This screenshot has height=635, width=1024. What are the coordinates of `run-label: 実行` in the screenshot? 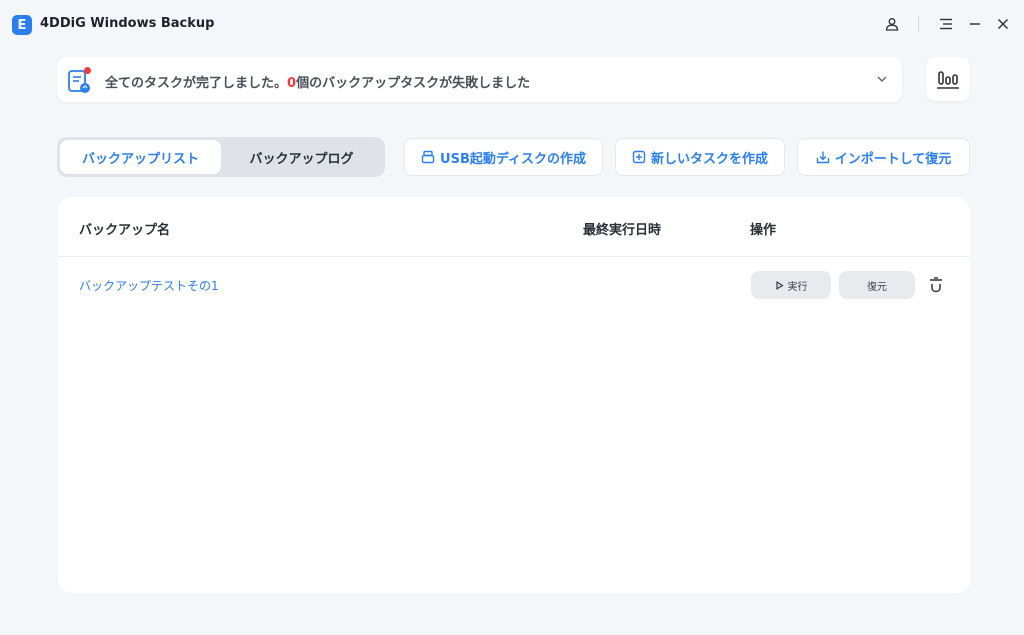 It's located at (797, 287).